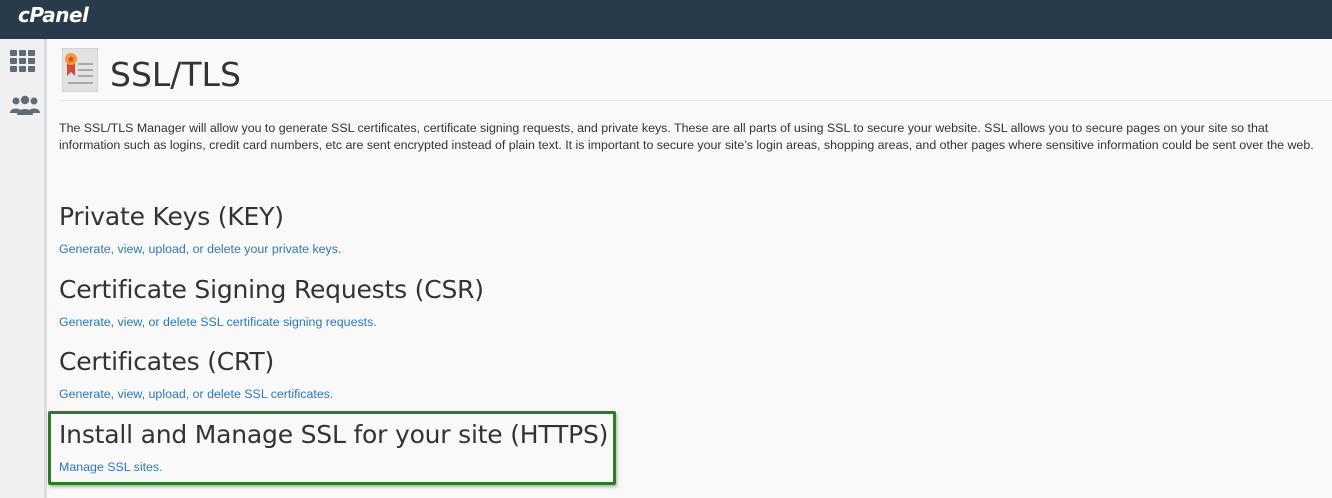 The height and width of the screenshot is (498, 1332). What do you see at coordinates (25, 107) in the screenshot?
I see `users-icon` at bounding box center [25, 107].